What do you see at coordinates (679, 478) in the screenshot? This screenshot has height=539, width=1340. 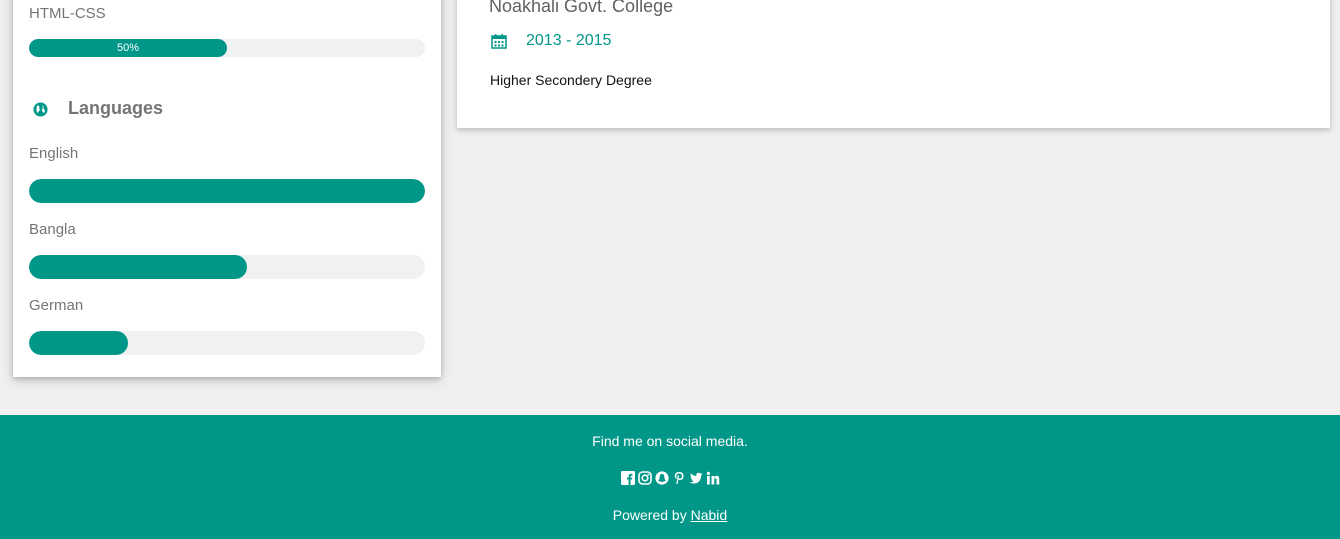 I see `pinterest-icon` at bounding box center [679, 478].